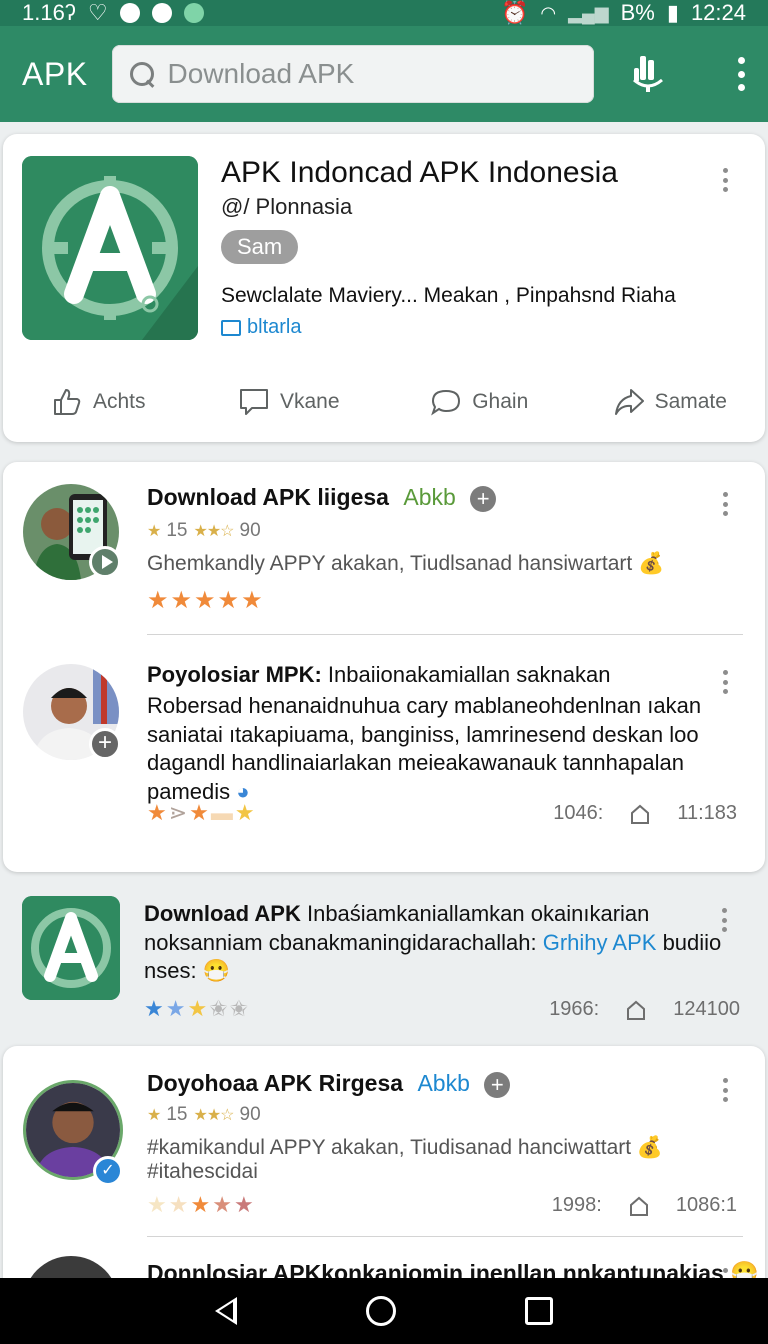 The image size is (768, 1344). What do you see at coordinates (268, 497) in the screenshot?
I see `post-title-text: Download APK liigesa` at bounding box center [268, 497].